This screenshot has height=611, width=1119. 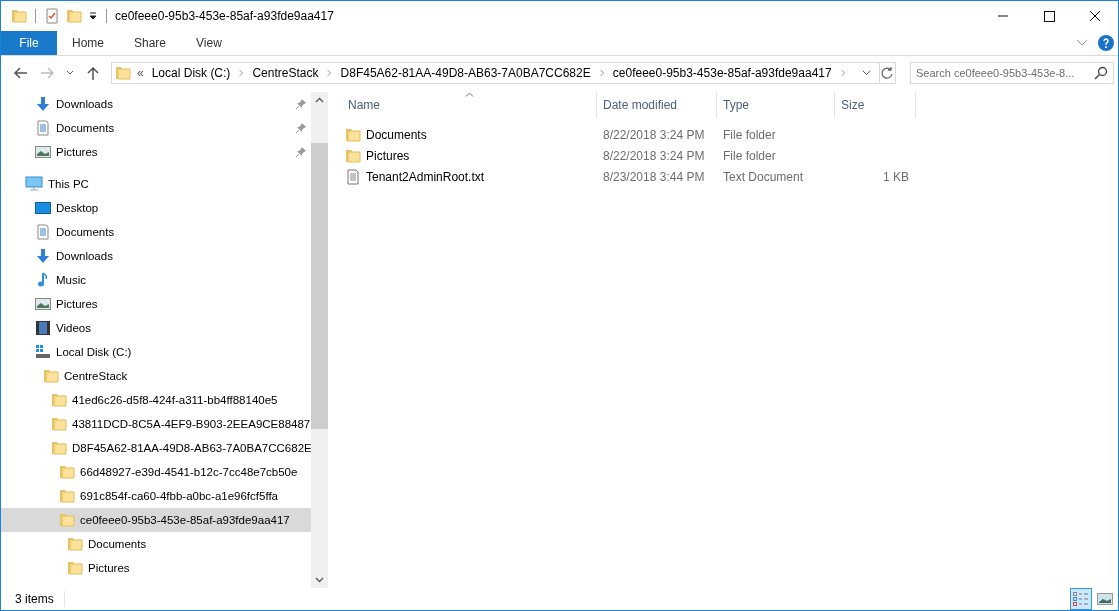 I want to click on scrollbar-thumb, so click(x=319, y=286).